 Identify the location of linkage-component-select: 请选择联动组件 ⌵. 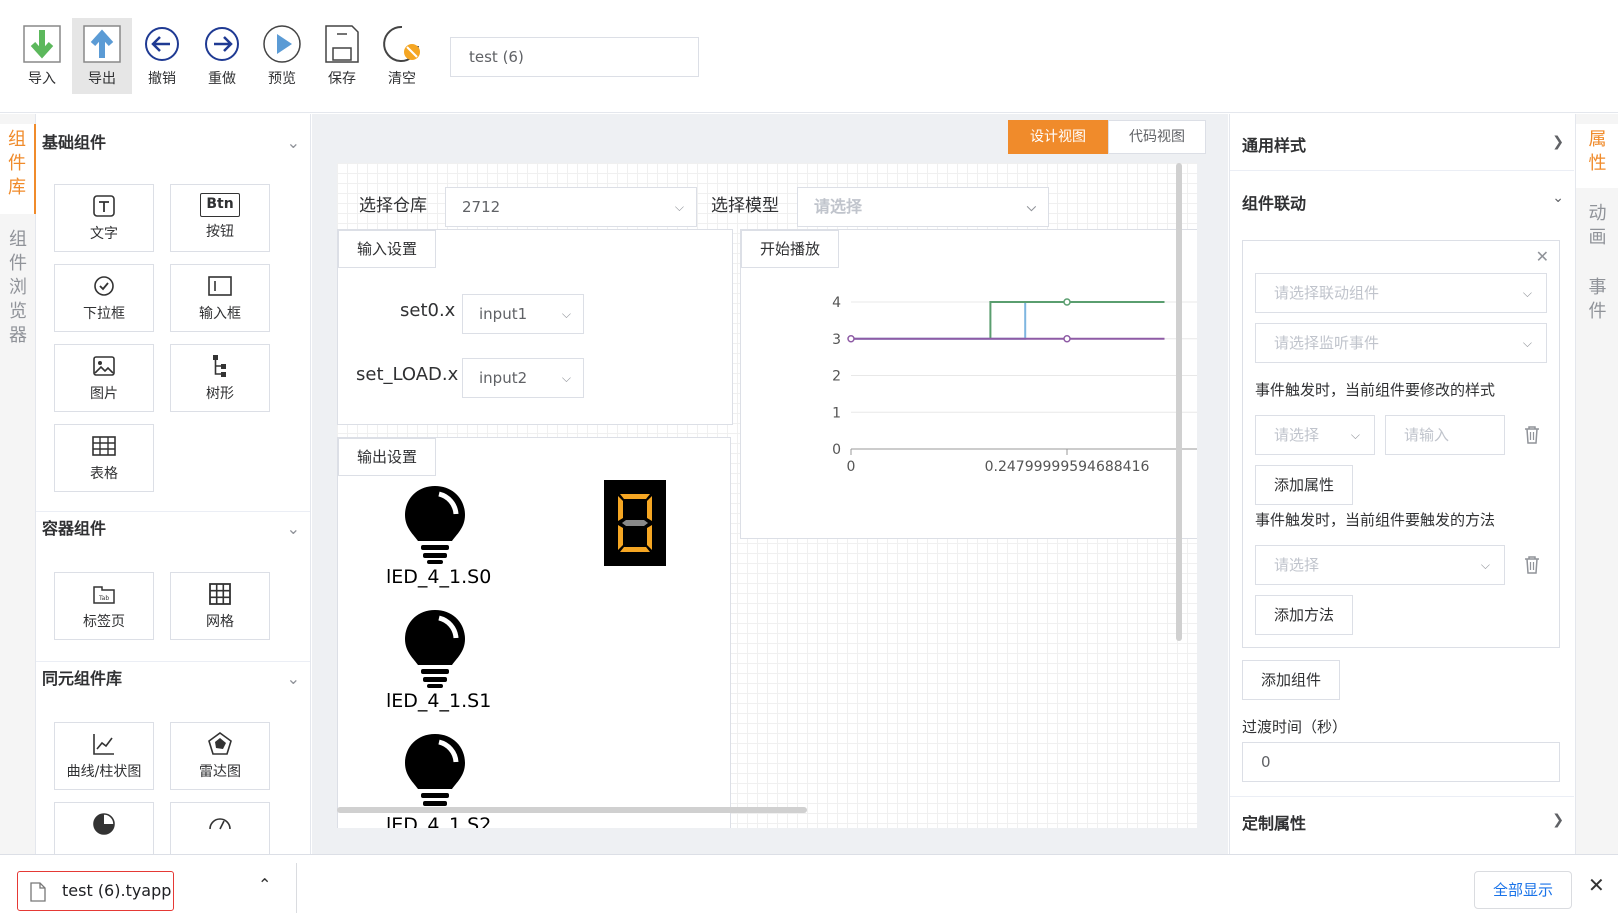
(1401, 293).